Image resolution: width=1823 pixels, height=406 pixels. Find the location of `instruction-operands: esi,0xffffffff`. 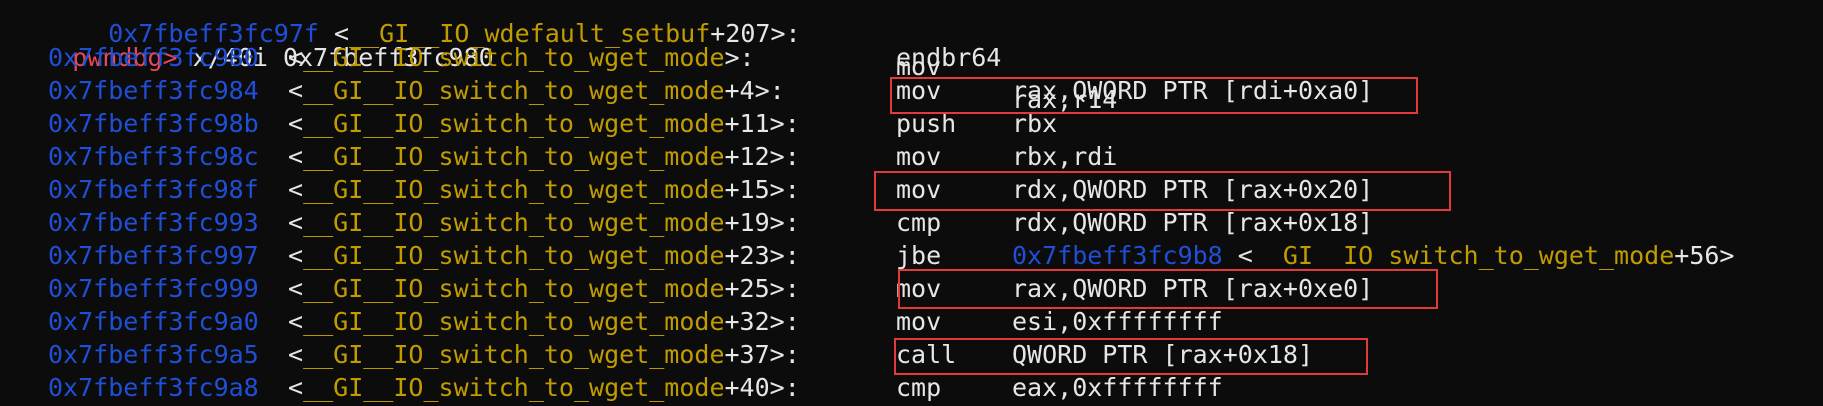

instruction-operands: esi,0xffffffff is located at coordinates (1117, 321).